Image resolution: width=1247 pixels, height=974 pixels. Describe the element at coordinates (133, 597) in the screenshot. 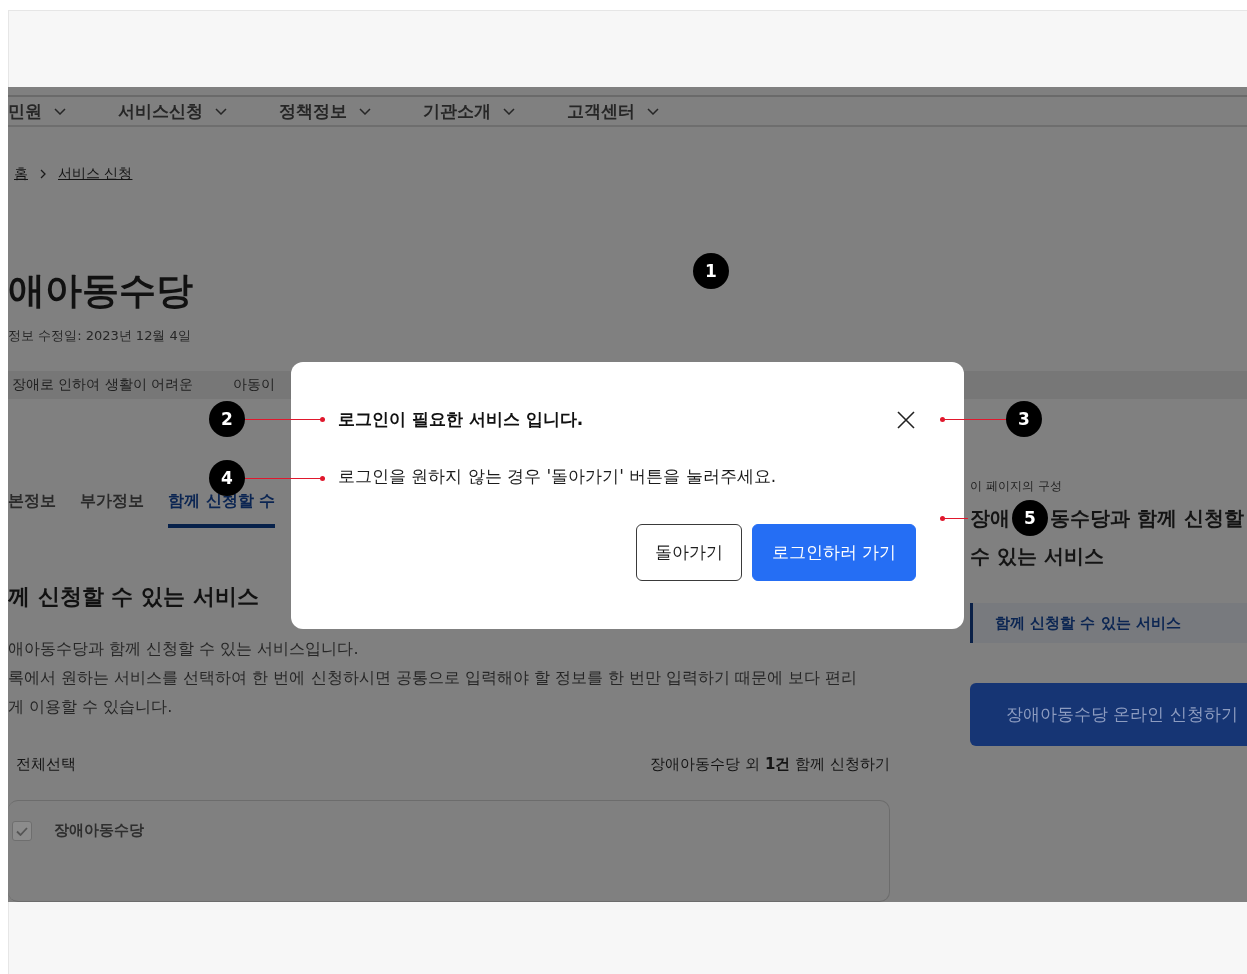

I see `section-title: 께 신청할 수 있는 서비스` at that location.